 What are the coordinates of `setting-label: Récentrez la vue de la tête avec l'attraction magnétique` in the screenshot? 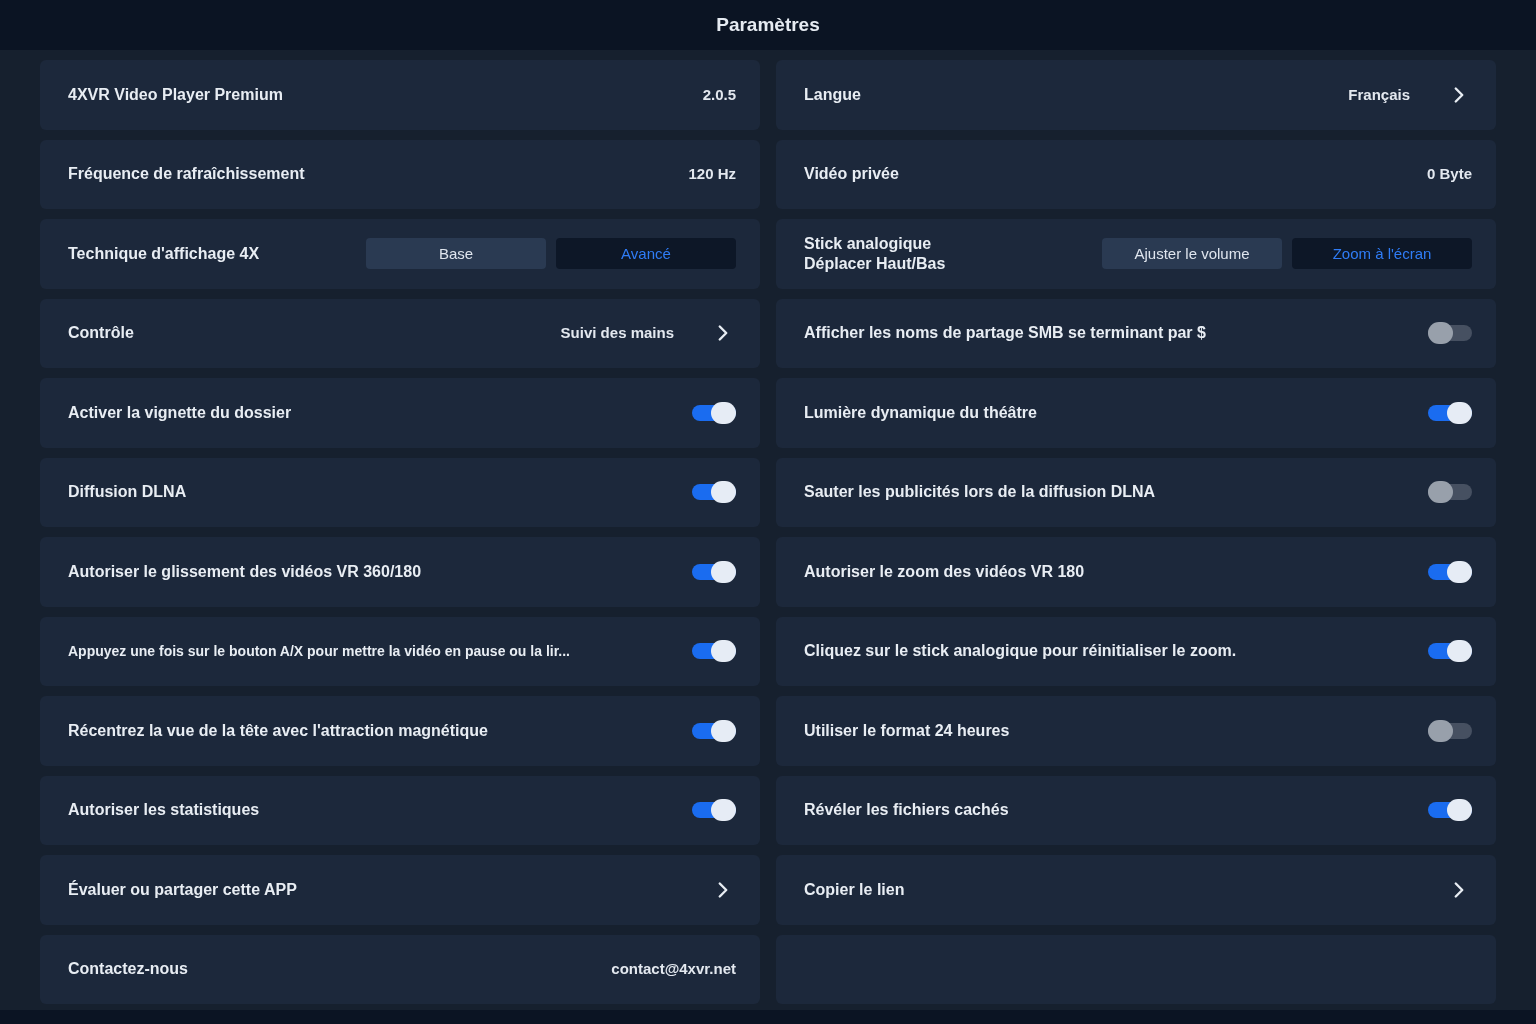 It's located at (278, 730).